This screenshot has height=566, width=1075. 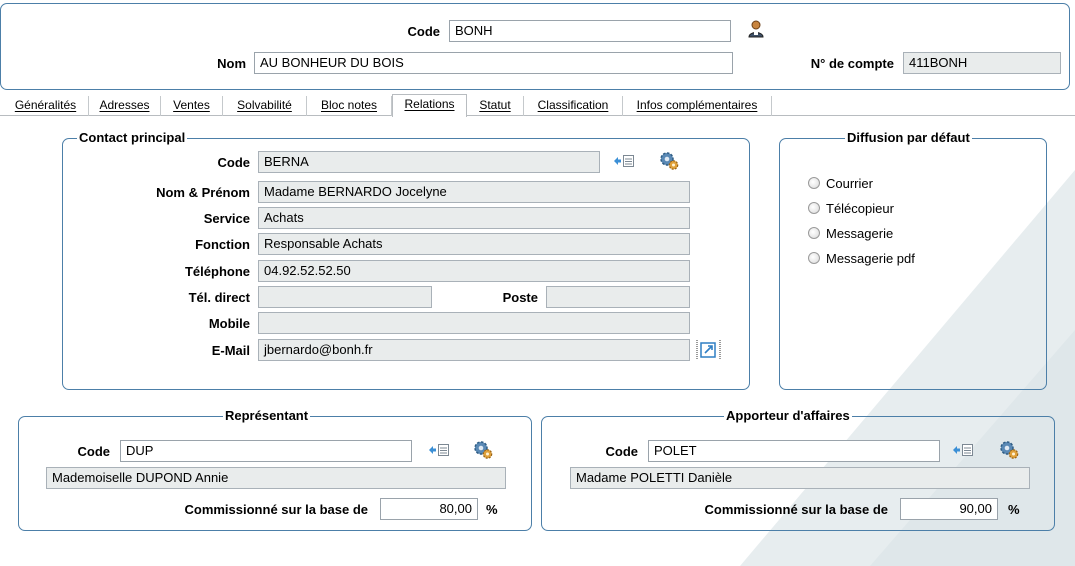 What do you see at coordinates (46, 106) in the screenshot?
I see `tab-generalites: Généralités` at bounding box center [46, 106].